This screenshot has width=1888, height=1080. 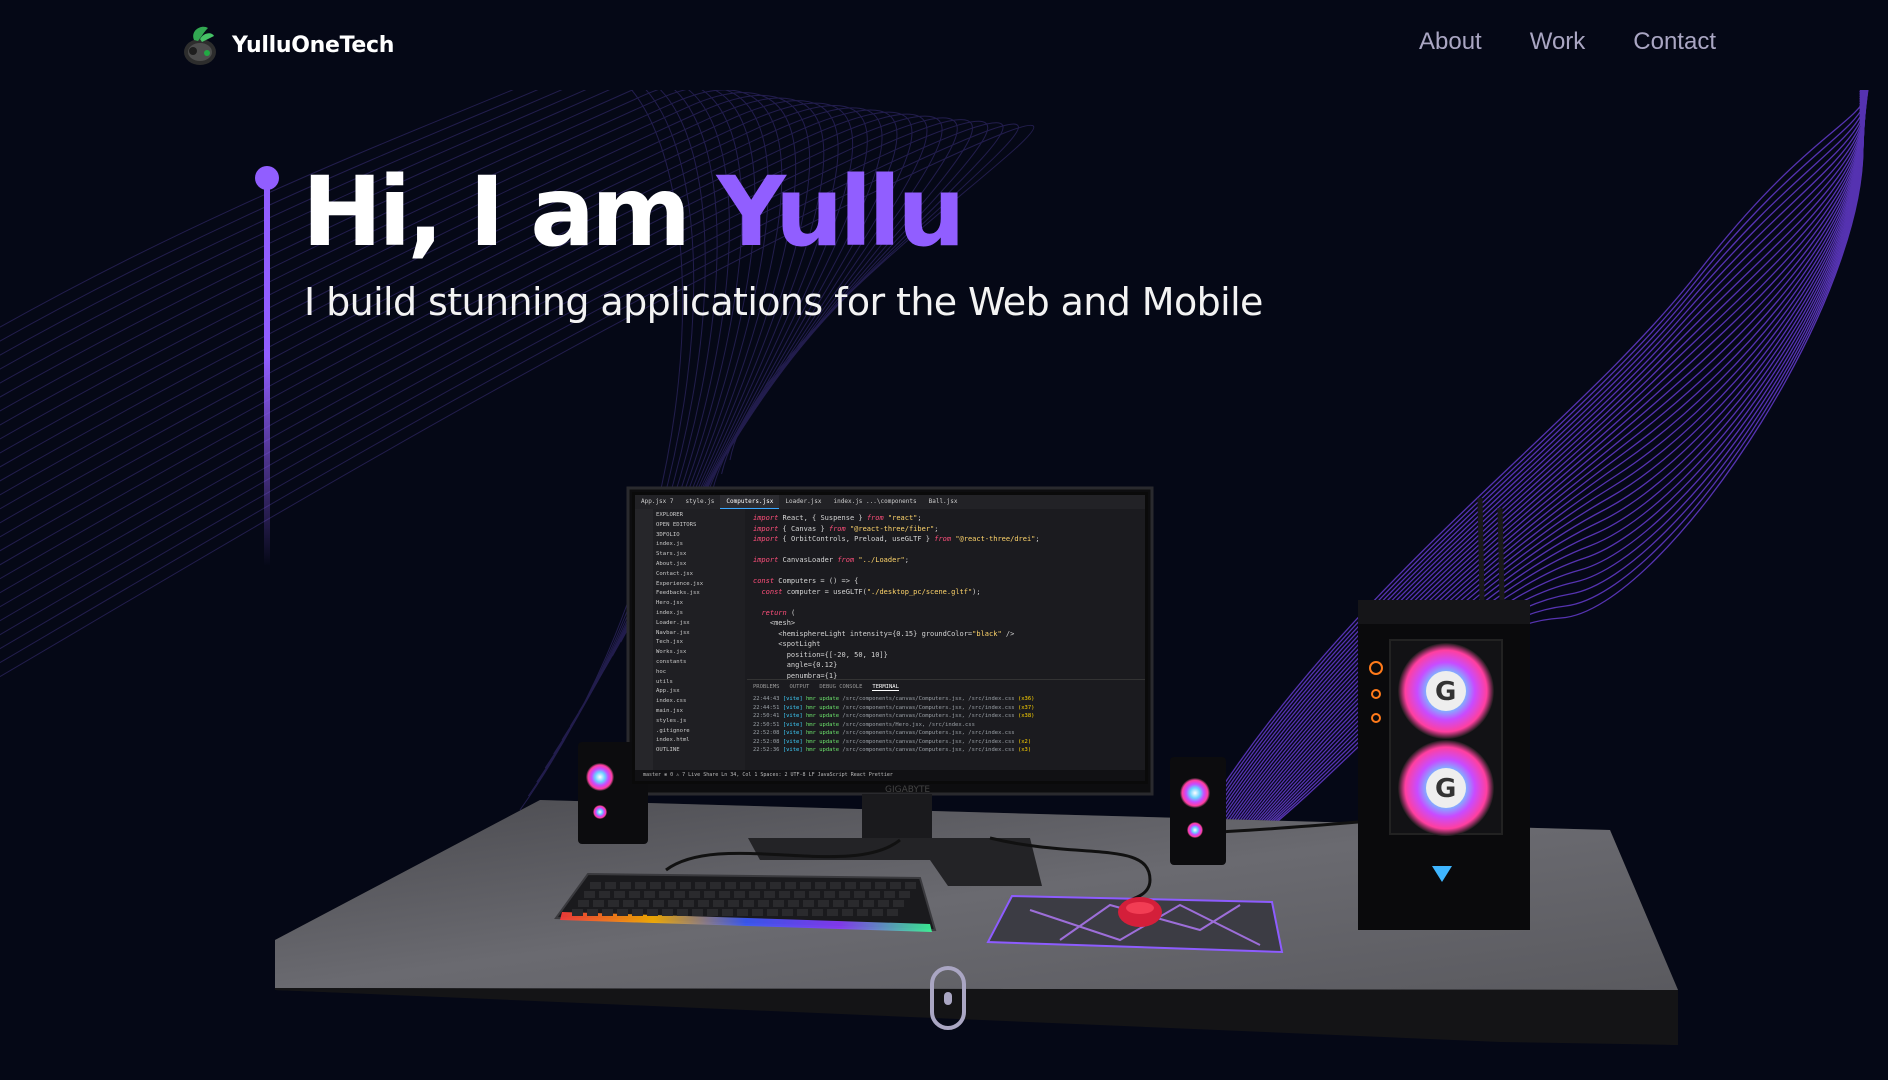 What do you see at coordinates (675, 573) in the screenshot?
I see `explorer-file: Contact.jsx` at bounding box center [675, 573].